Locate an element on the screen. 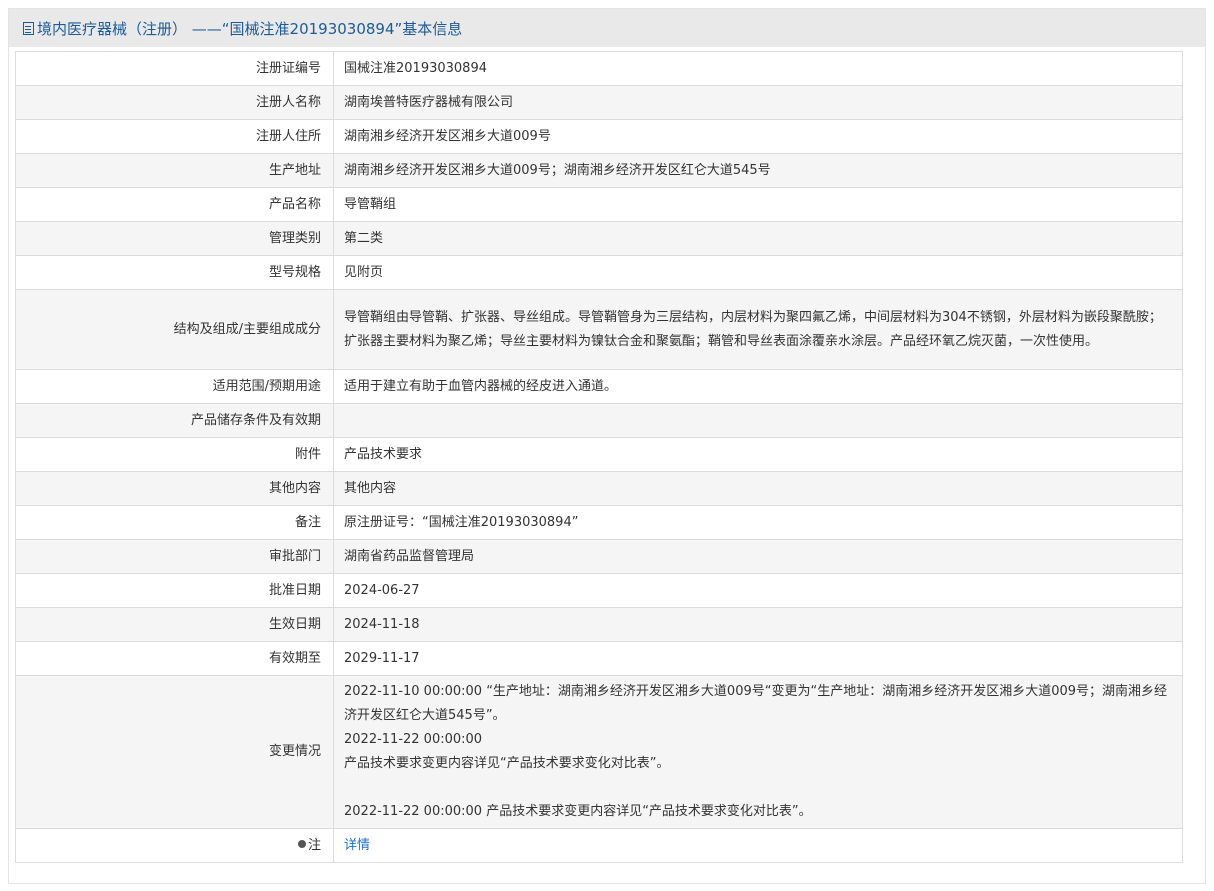 The image size is (1214, 891). row-value-note: 详情 is located at coordinates (758, 845).